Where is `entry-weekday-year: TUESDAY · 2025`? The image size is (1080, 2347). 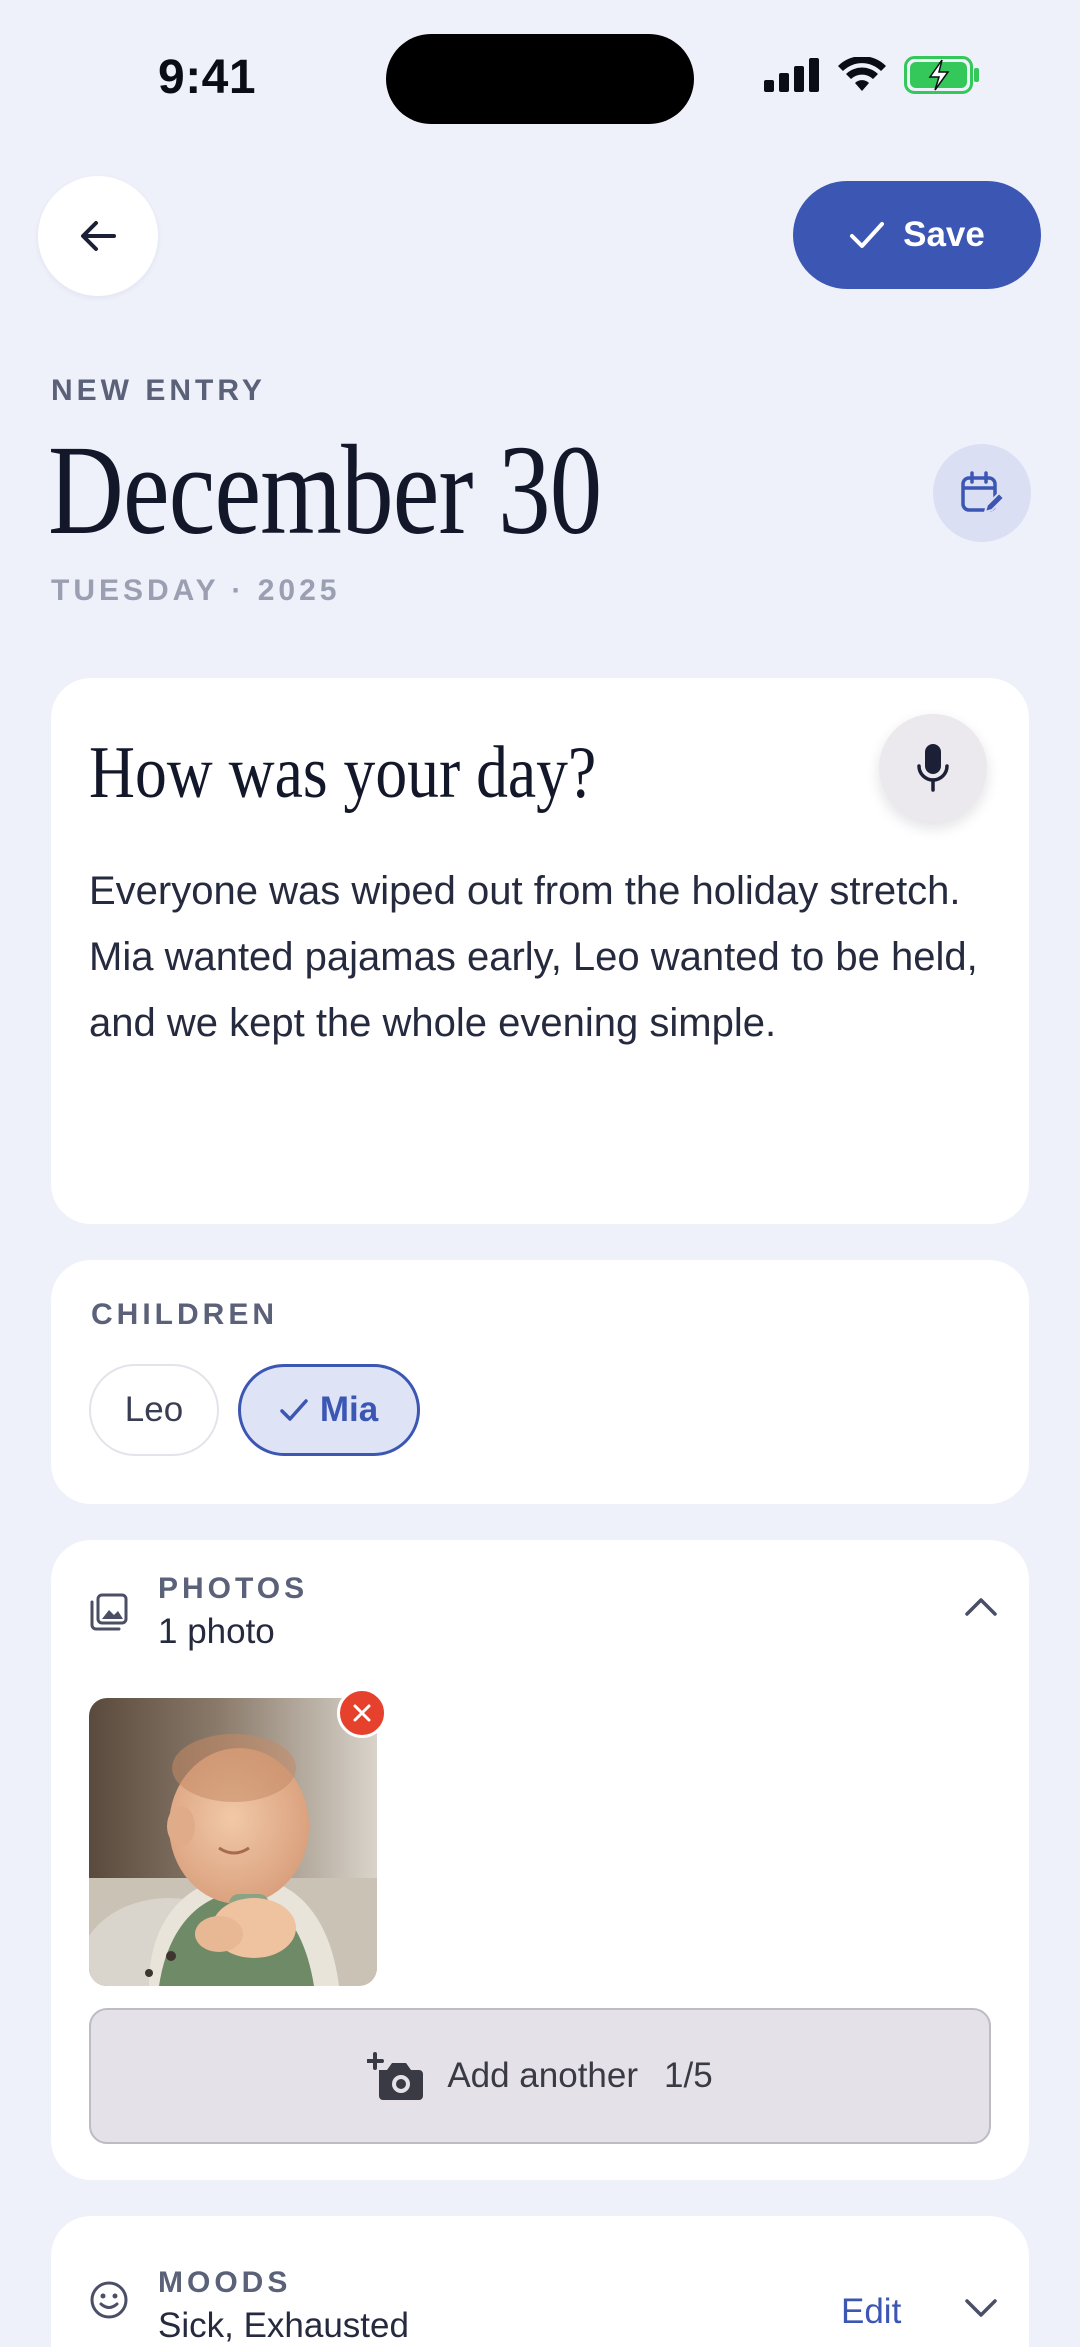 entry-weekday-year: TUESDAY · 2025 is located at coordinates (196, 590).